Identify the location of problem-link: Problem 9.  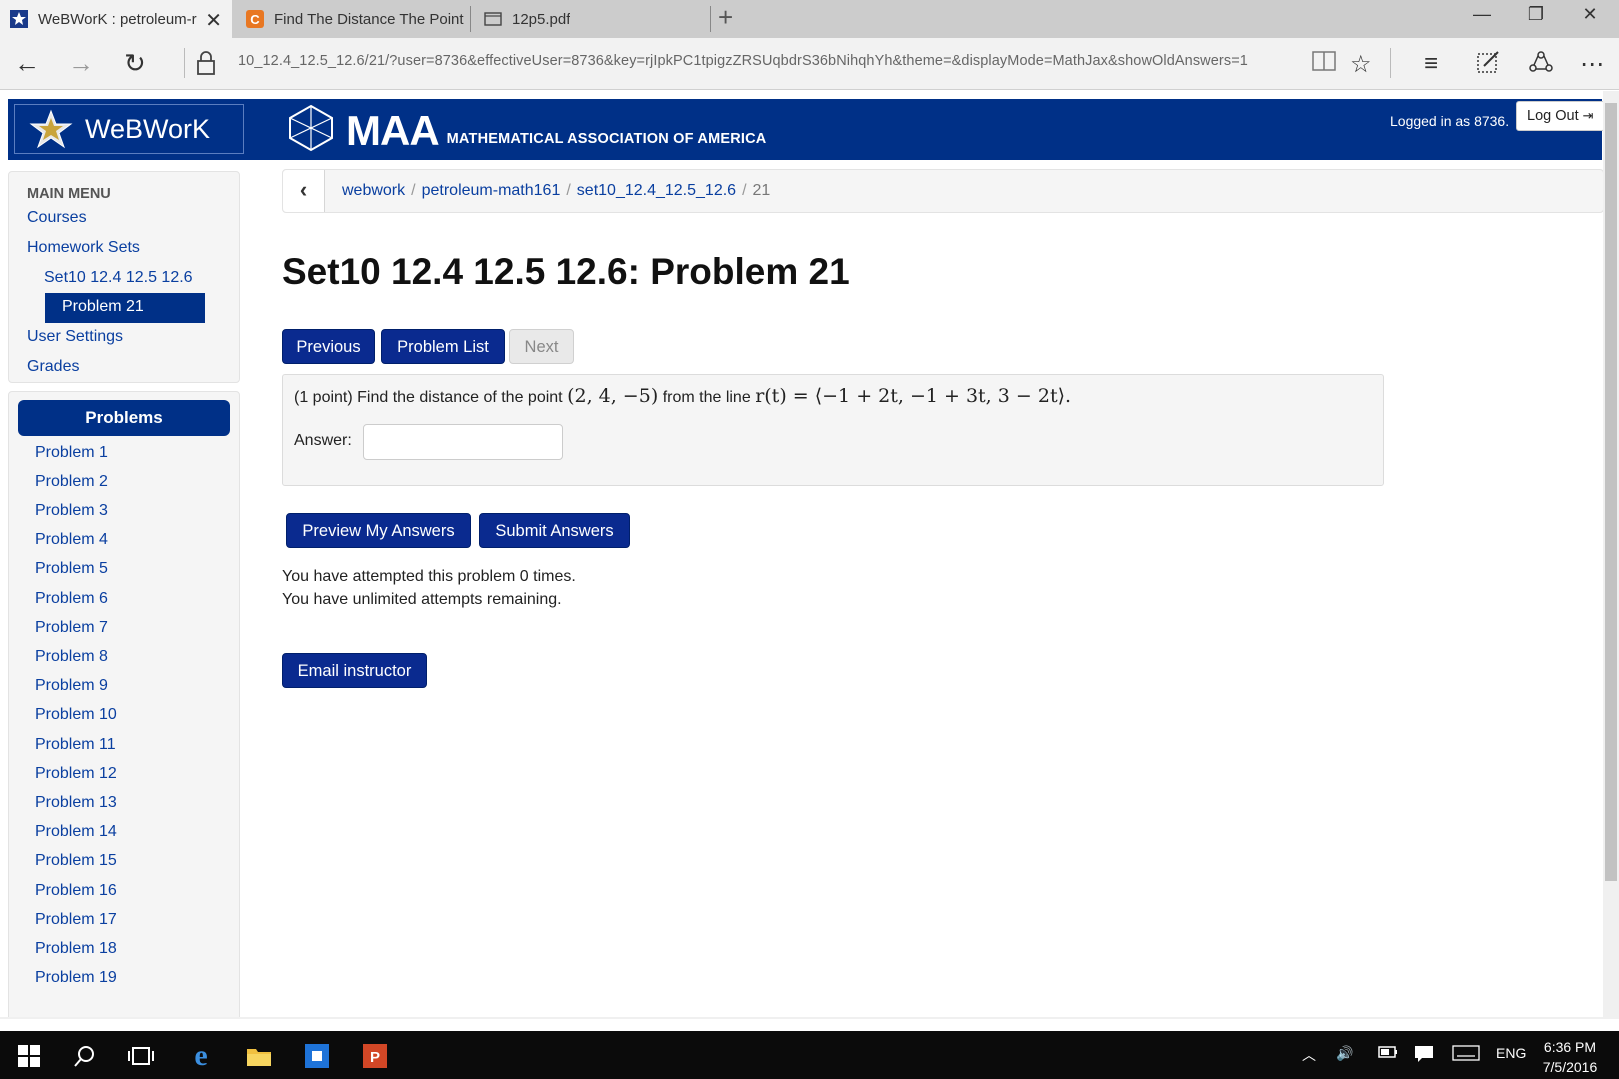
(71, 686).